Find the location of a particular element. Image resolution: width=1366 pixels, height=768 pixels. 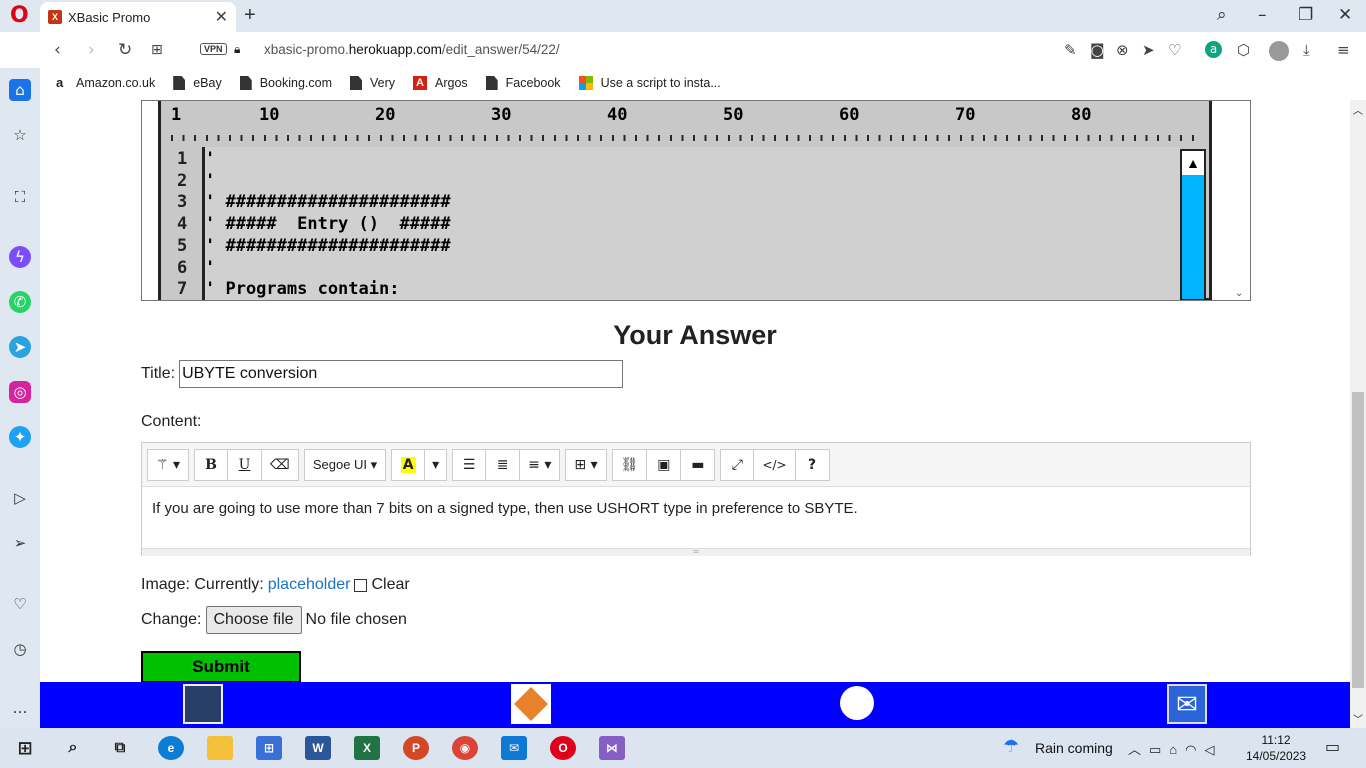

scroll-down-icon: ⌄ is located at coordinates (1239, 293).